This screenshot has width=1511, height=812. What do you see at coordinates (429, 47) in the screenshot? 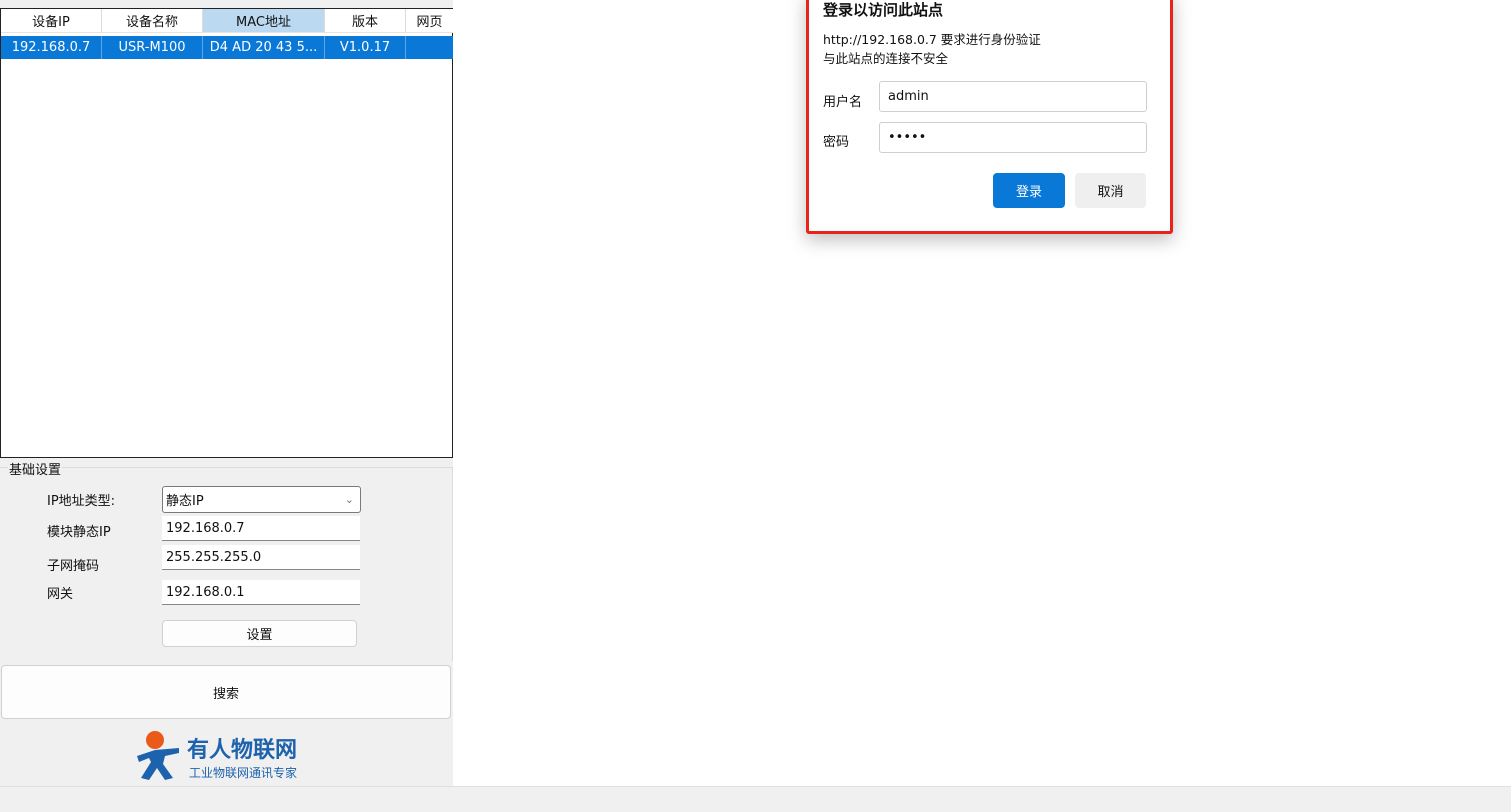
I see `cell-webpage` at bounding box center [429, 47].